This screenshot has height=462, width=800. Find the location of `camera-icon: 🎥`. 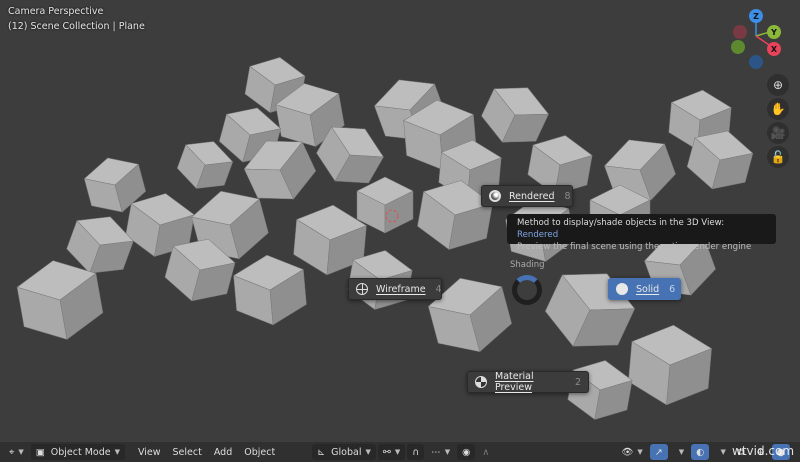

camera-icon: 🎥 is located at coordinates (778, 133).